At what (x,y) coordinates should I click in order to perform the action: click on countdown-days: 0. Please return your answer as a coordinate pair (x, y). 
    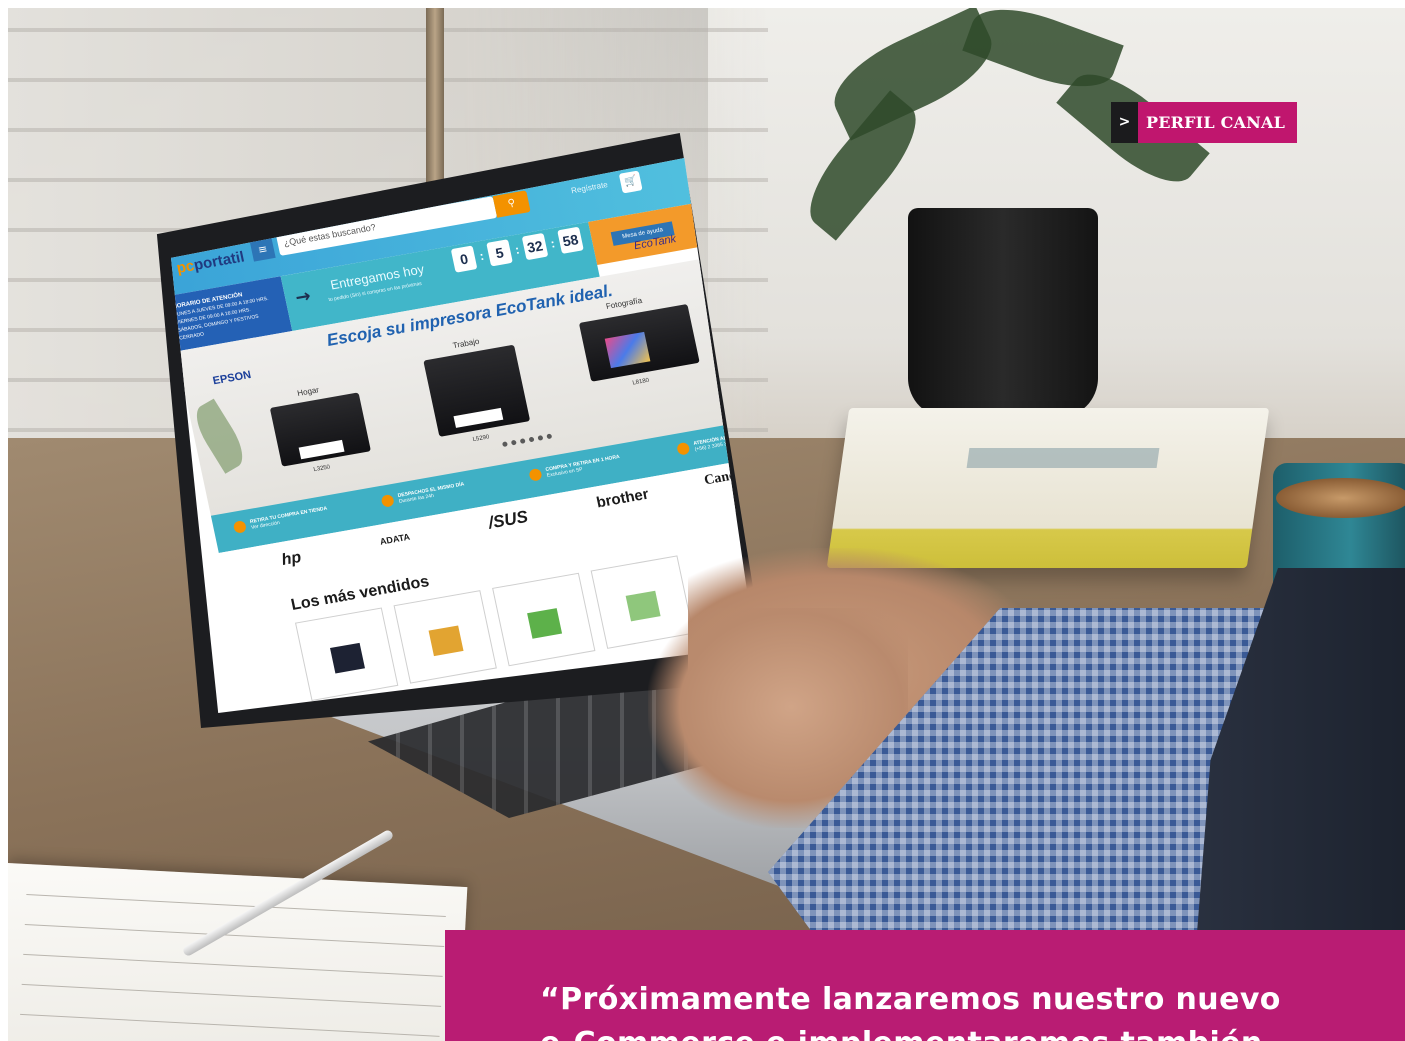
    Looking at the image, I should click on (464, 259).